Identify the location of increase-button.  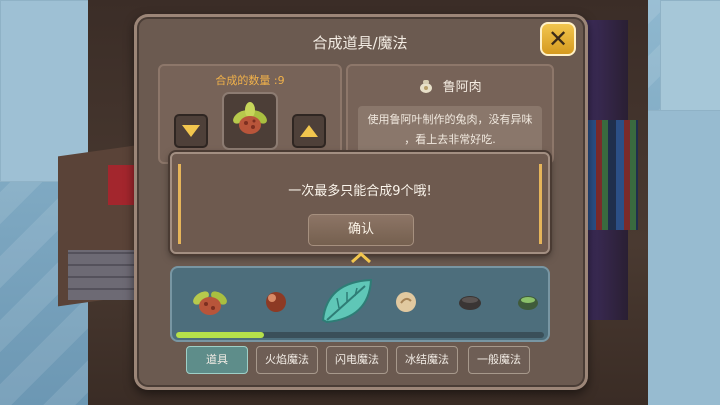
(309, 131).